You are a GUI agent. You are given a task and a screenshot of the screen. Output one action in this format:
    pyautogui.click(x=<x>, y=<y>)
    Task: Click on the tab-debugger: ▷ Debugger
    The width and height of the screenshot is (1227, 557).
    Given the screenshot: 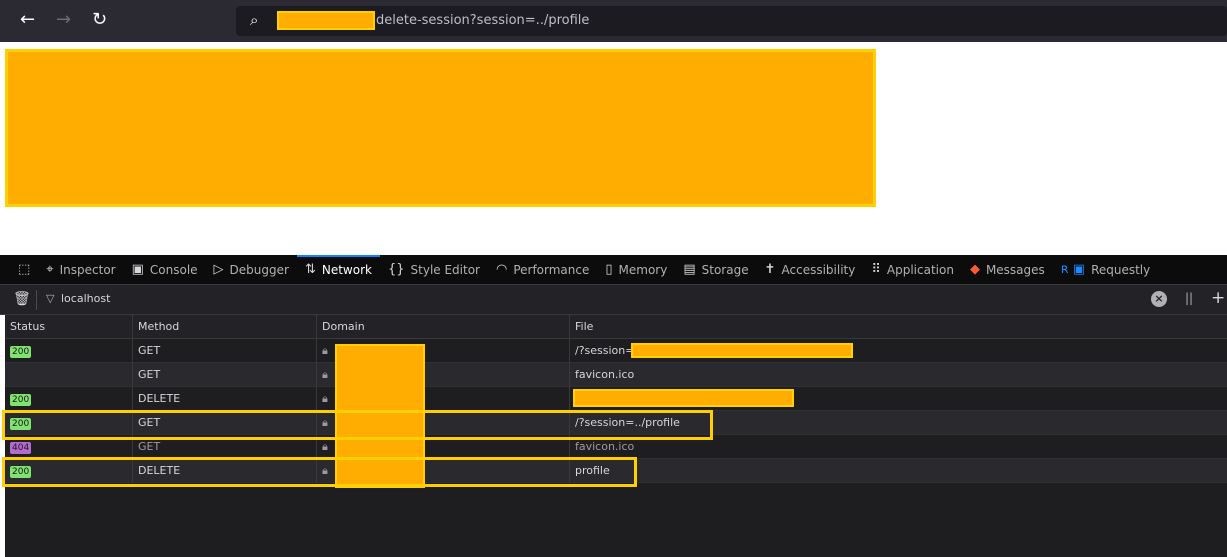 What is the action you would take?
    pyautogui.click(x=251, y=270)
    